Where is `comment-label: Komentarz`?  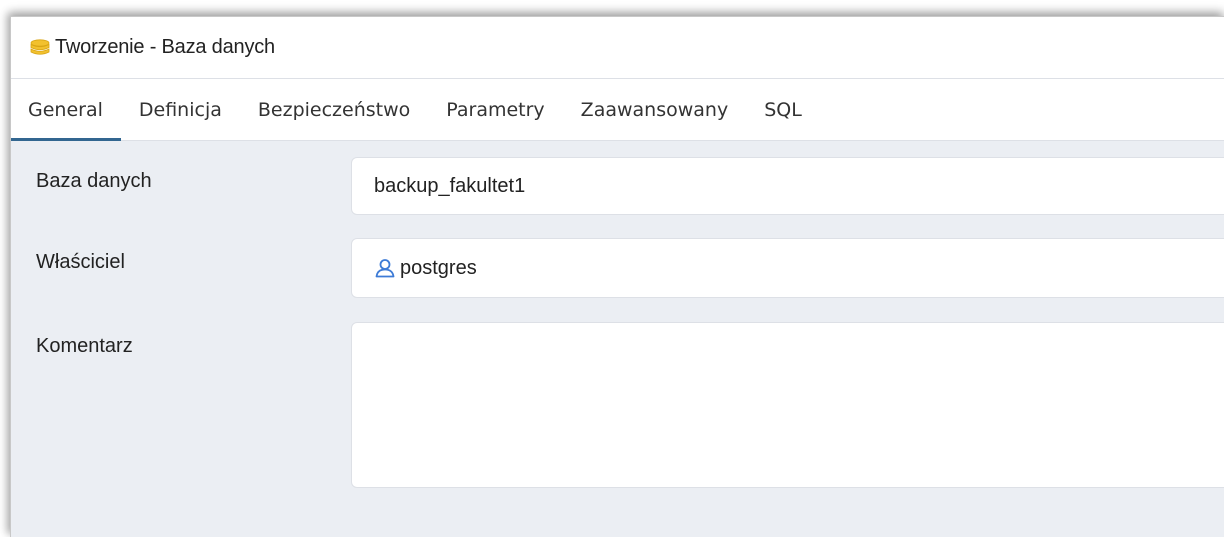
comment-label: Komentarz is located at coordinates (84, 346).